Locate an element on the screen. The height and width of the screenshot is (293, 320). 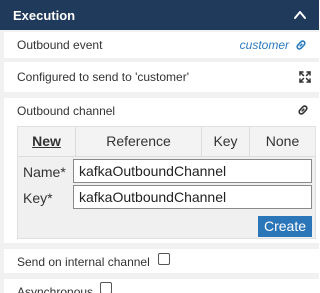
outbound-event-row: Outbound event customer is located at coordinates (161, 45).